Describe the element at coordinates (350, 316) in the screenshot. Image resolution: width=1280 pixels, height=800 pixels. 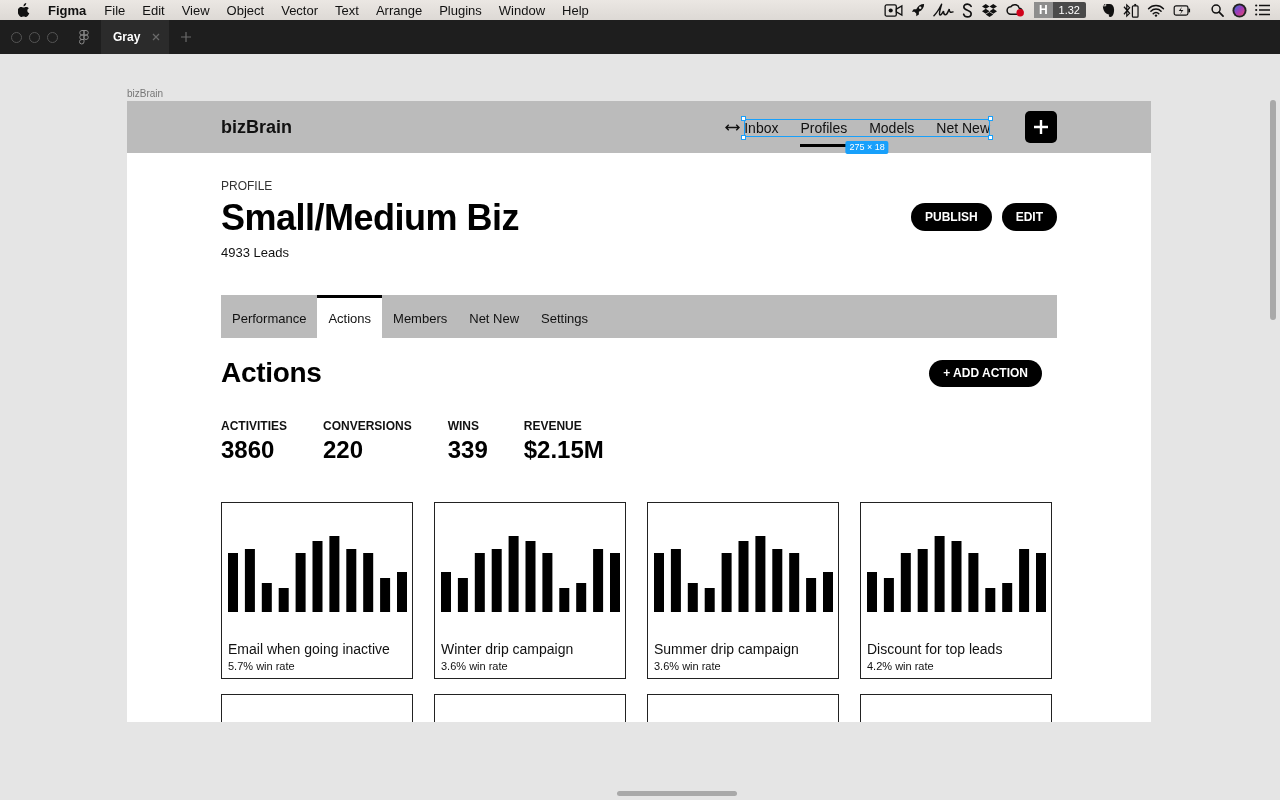
I see `section-tab: Actions` at that location.